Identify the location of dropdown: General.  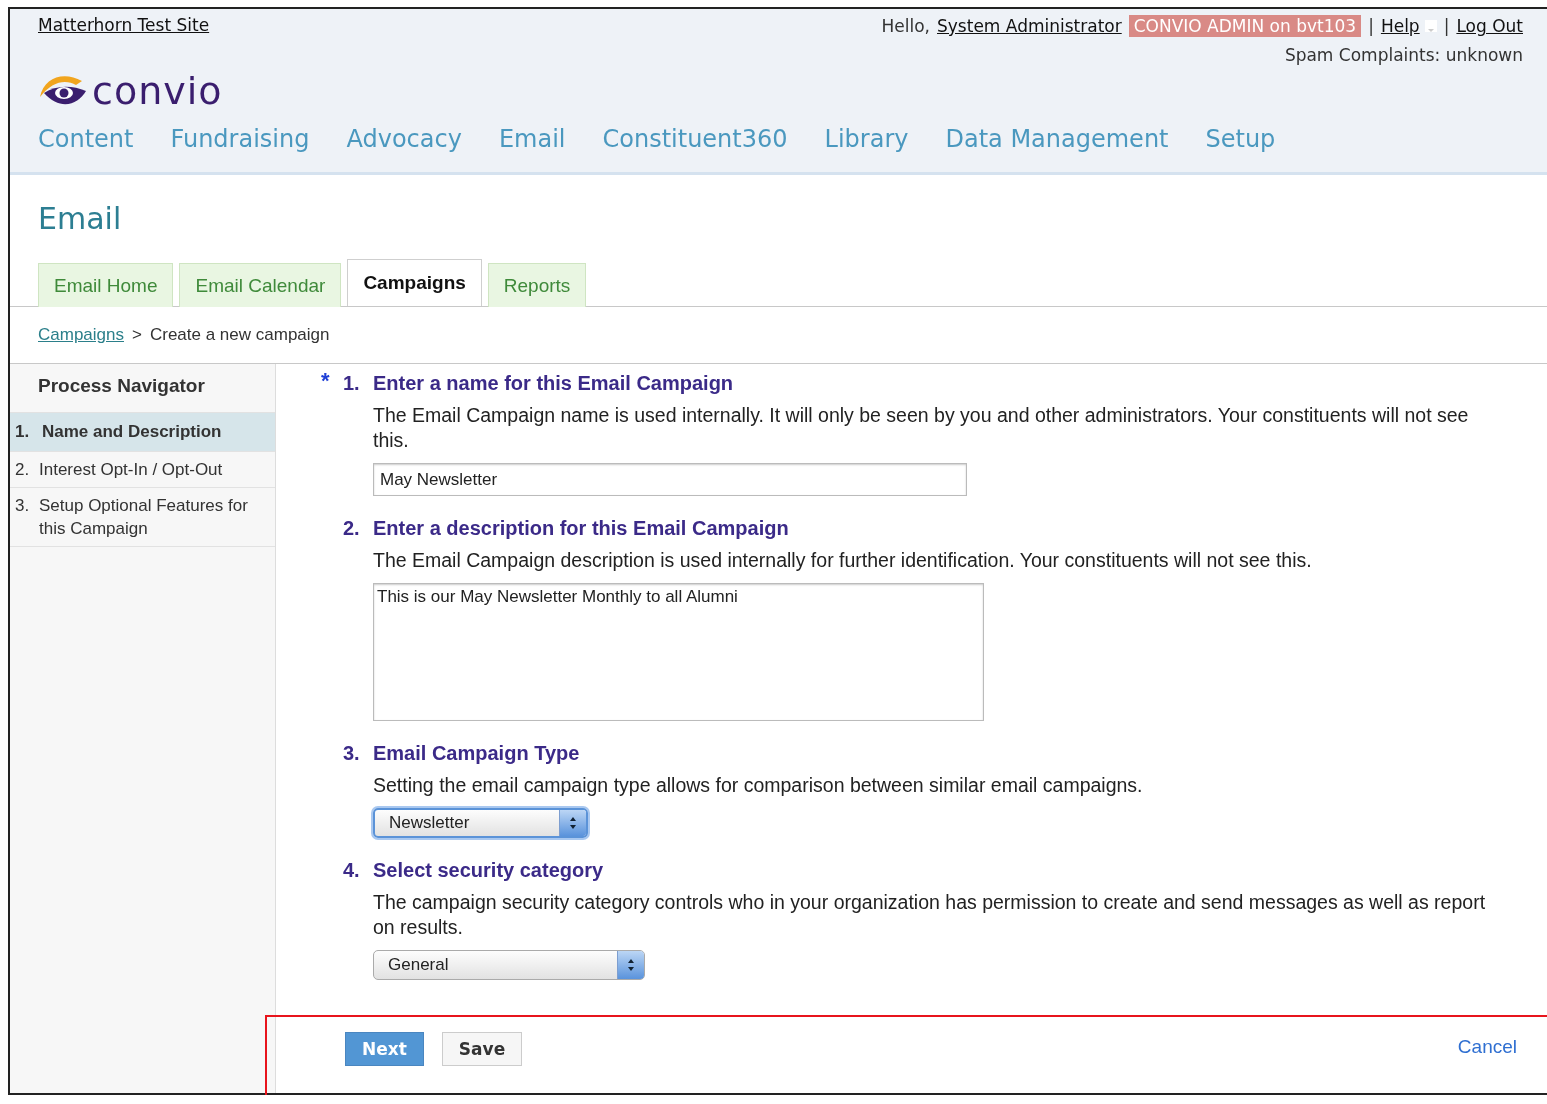
(509, 965).